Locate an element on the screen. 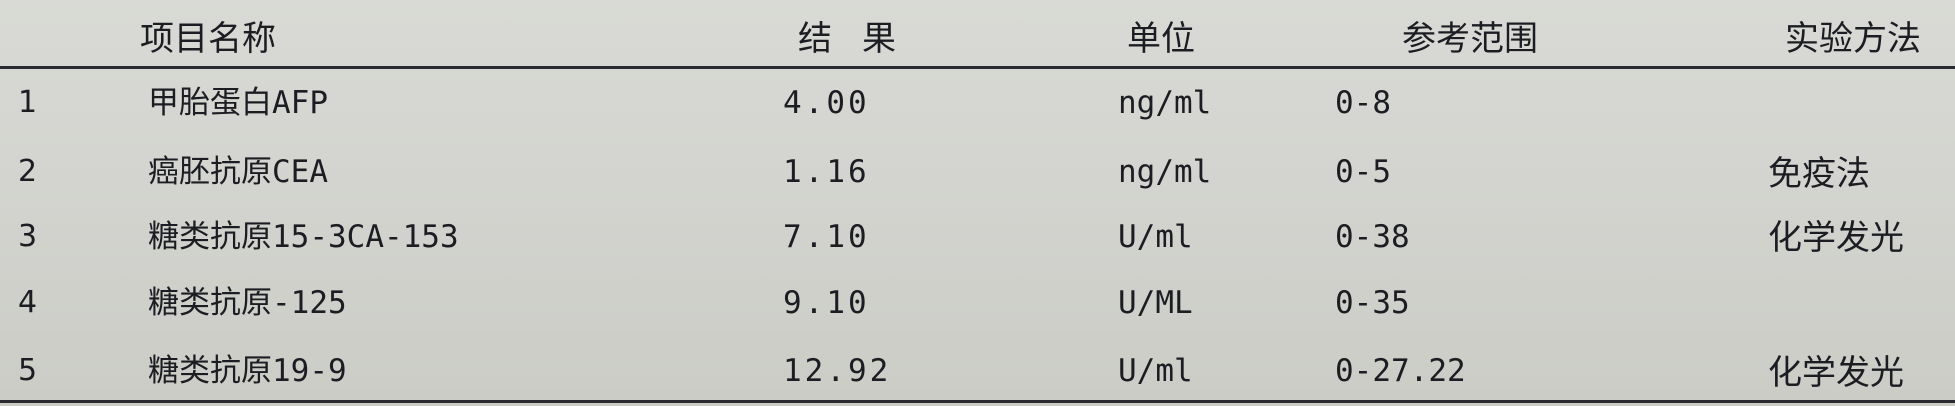 This screenshot has height=406, width=1955. table-bottom-border is located at coordinates (977, 401).